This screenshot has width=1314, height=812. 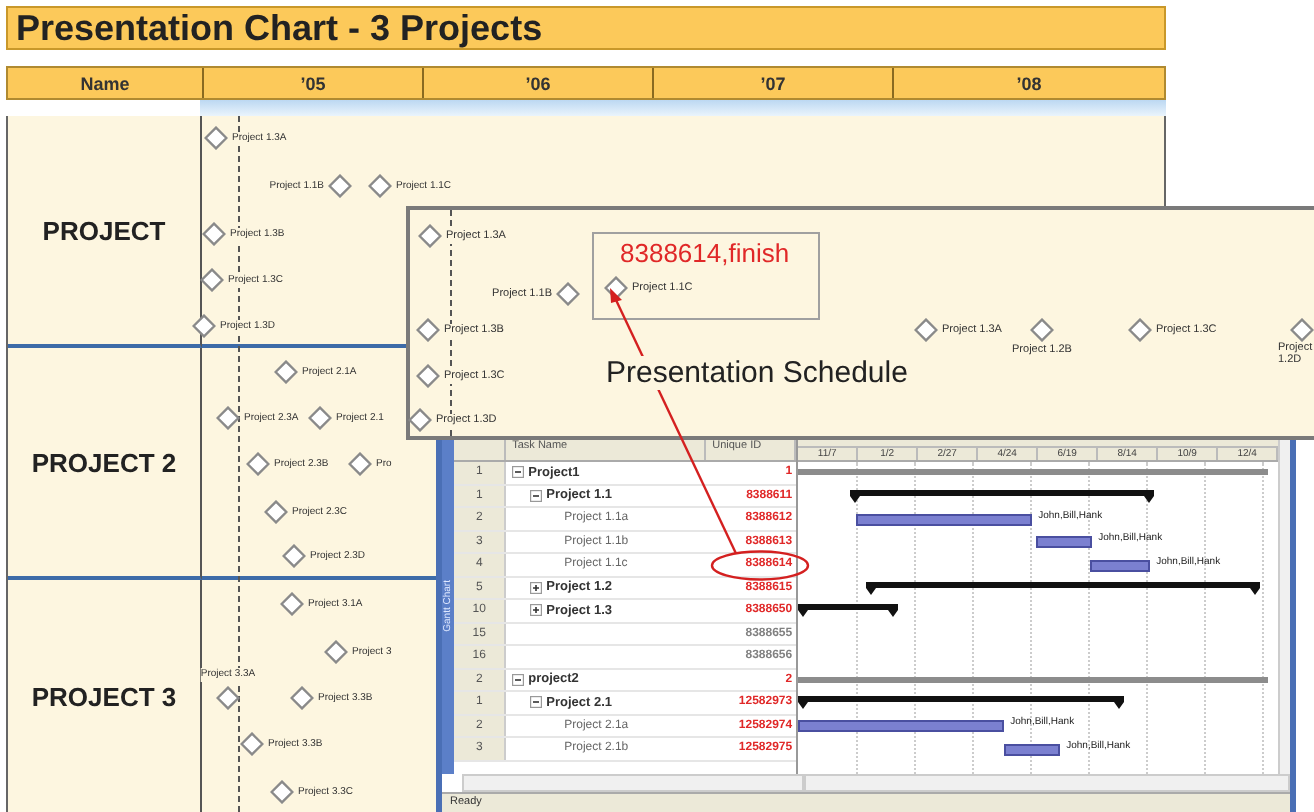 What do you see at coordinates (105, 84) in the screenshot?
I see `column-header: Name` at bounding box center [105, 84].